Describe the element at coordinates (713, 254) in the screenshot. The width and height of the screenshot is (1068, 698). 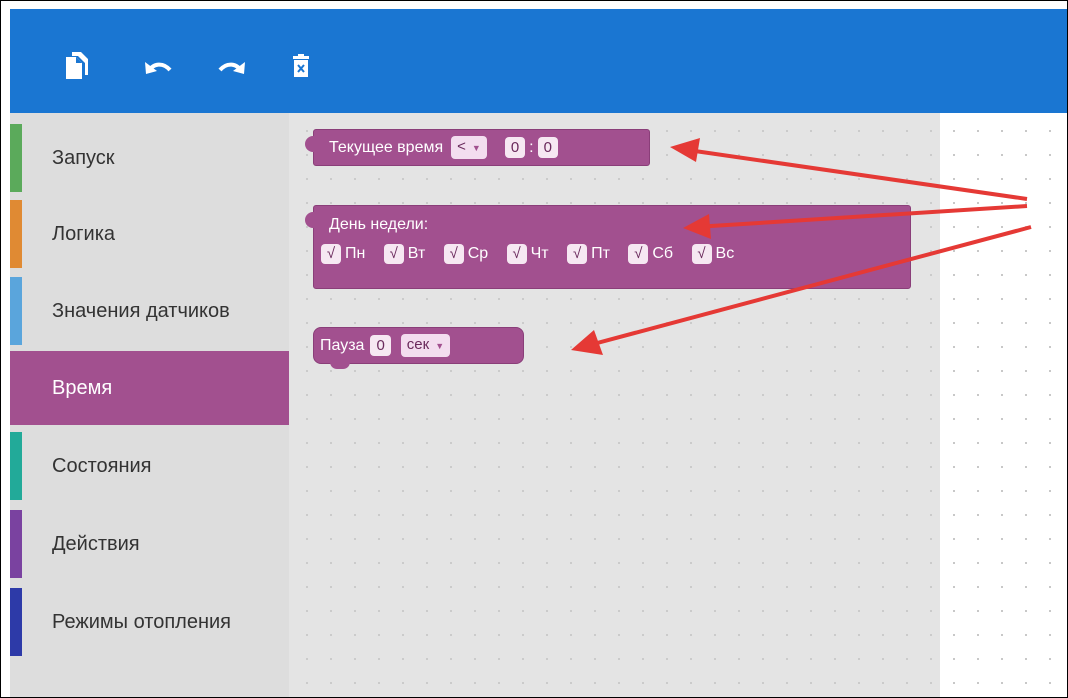
I see `day-checkbox-sun: √ Вс` at that location.